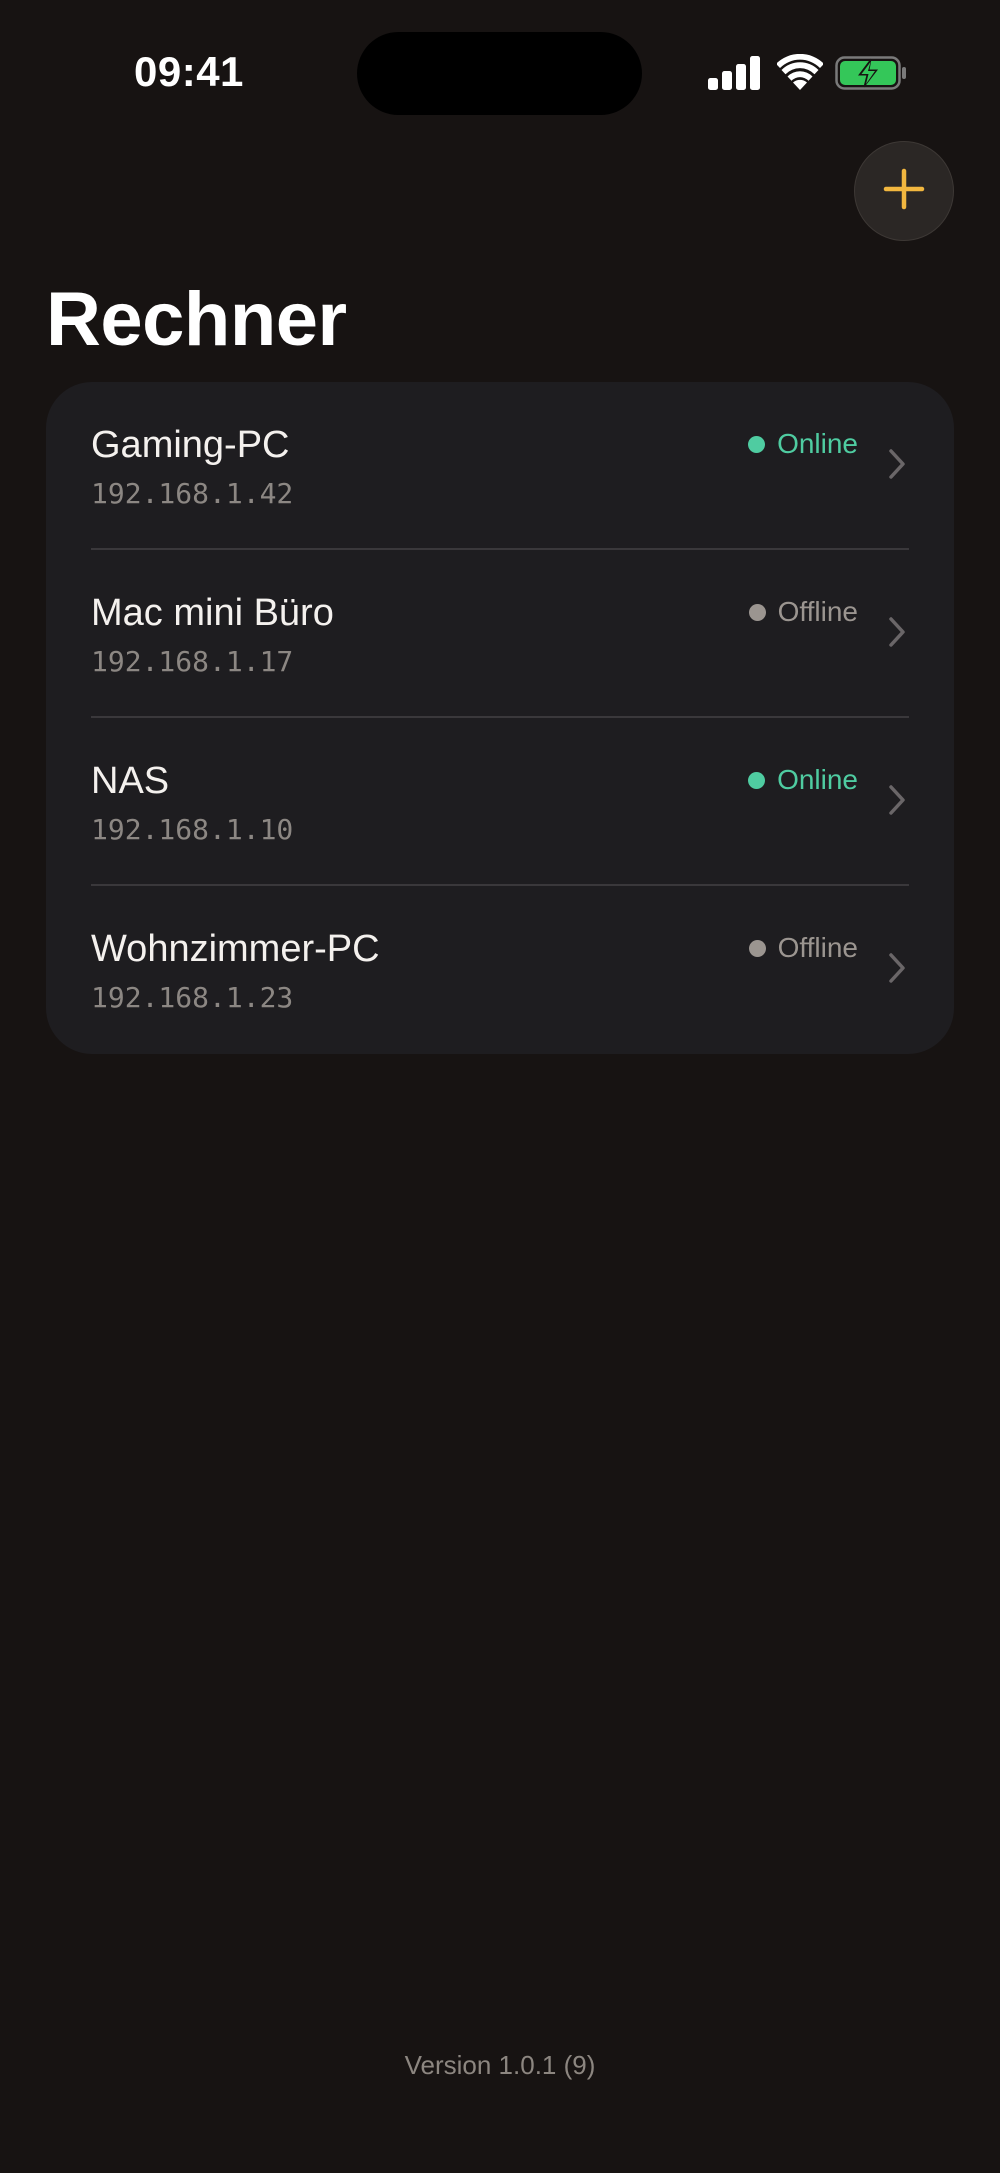  Describe the element at coordinates (235, 949) in the screenshot. I see `device-name: Wohnzimmer-PC` at that location.